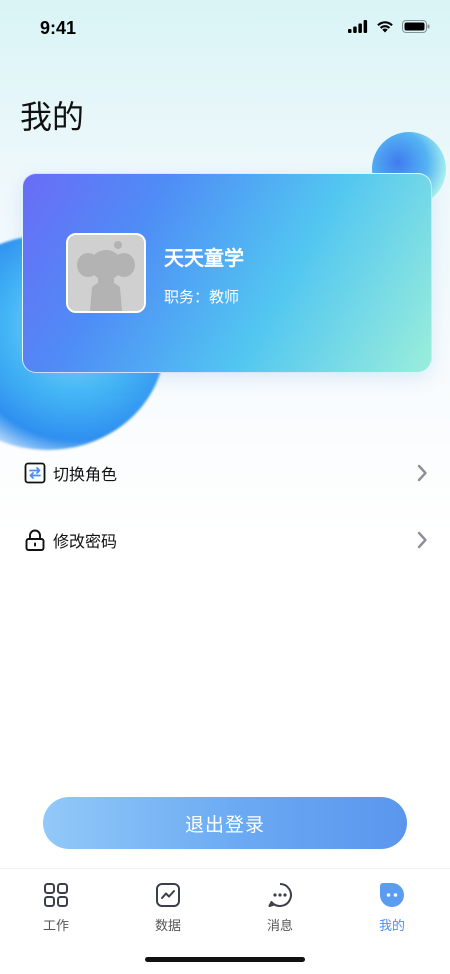  Describe the element at coordinates (358, 26) in the screenshot. I see `cellular-signal-icon` at that location.